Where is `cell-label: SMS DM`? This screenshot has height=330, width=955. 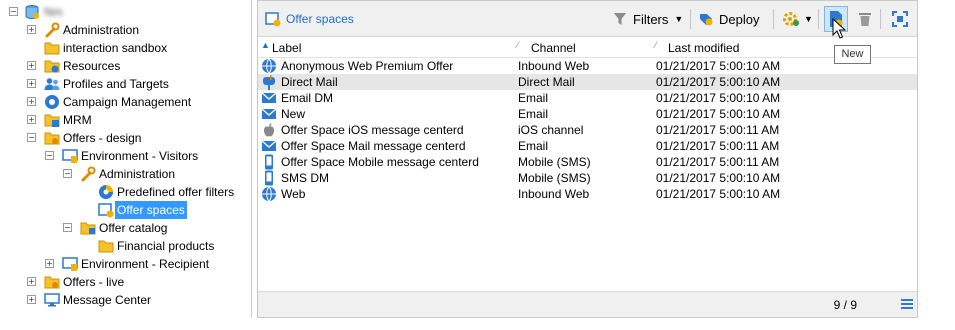
cell-label: SMS DM is located at coordinates (305, 178).